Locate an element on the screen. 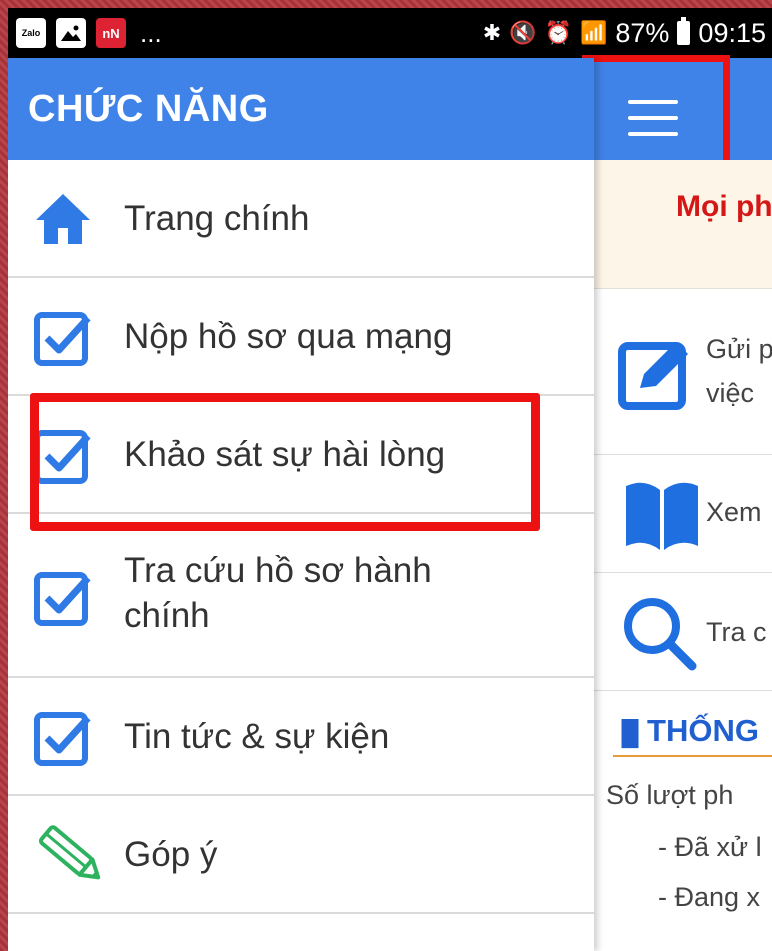 Image resolution: width=772 pixels, height=951 pixels. wifi-icon: 📶 is located at coordinates (593, 32).